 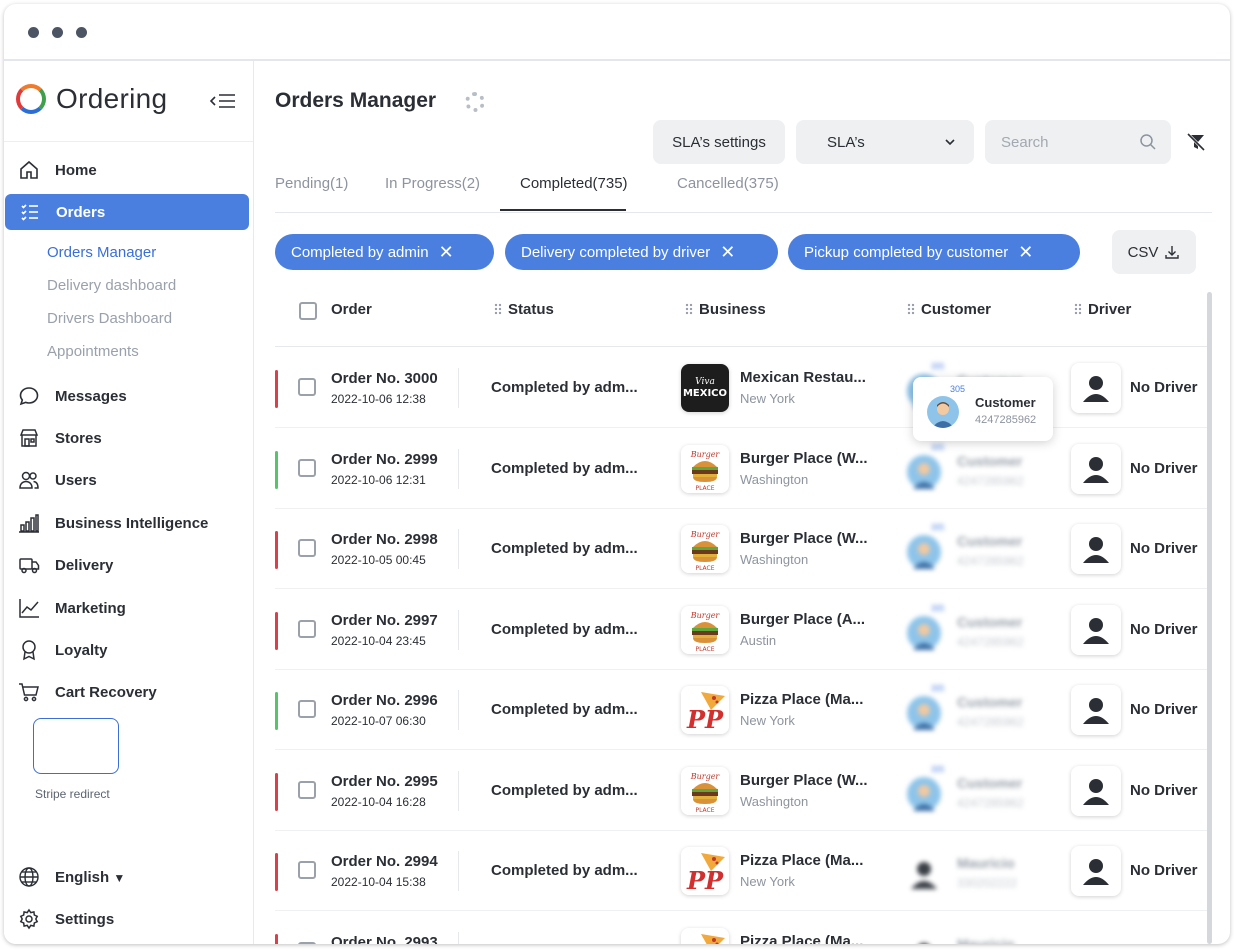 I want to click on nav-cart-recovery: Cart Recovery, so click(x=127, y=692).